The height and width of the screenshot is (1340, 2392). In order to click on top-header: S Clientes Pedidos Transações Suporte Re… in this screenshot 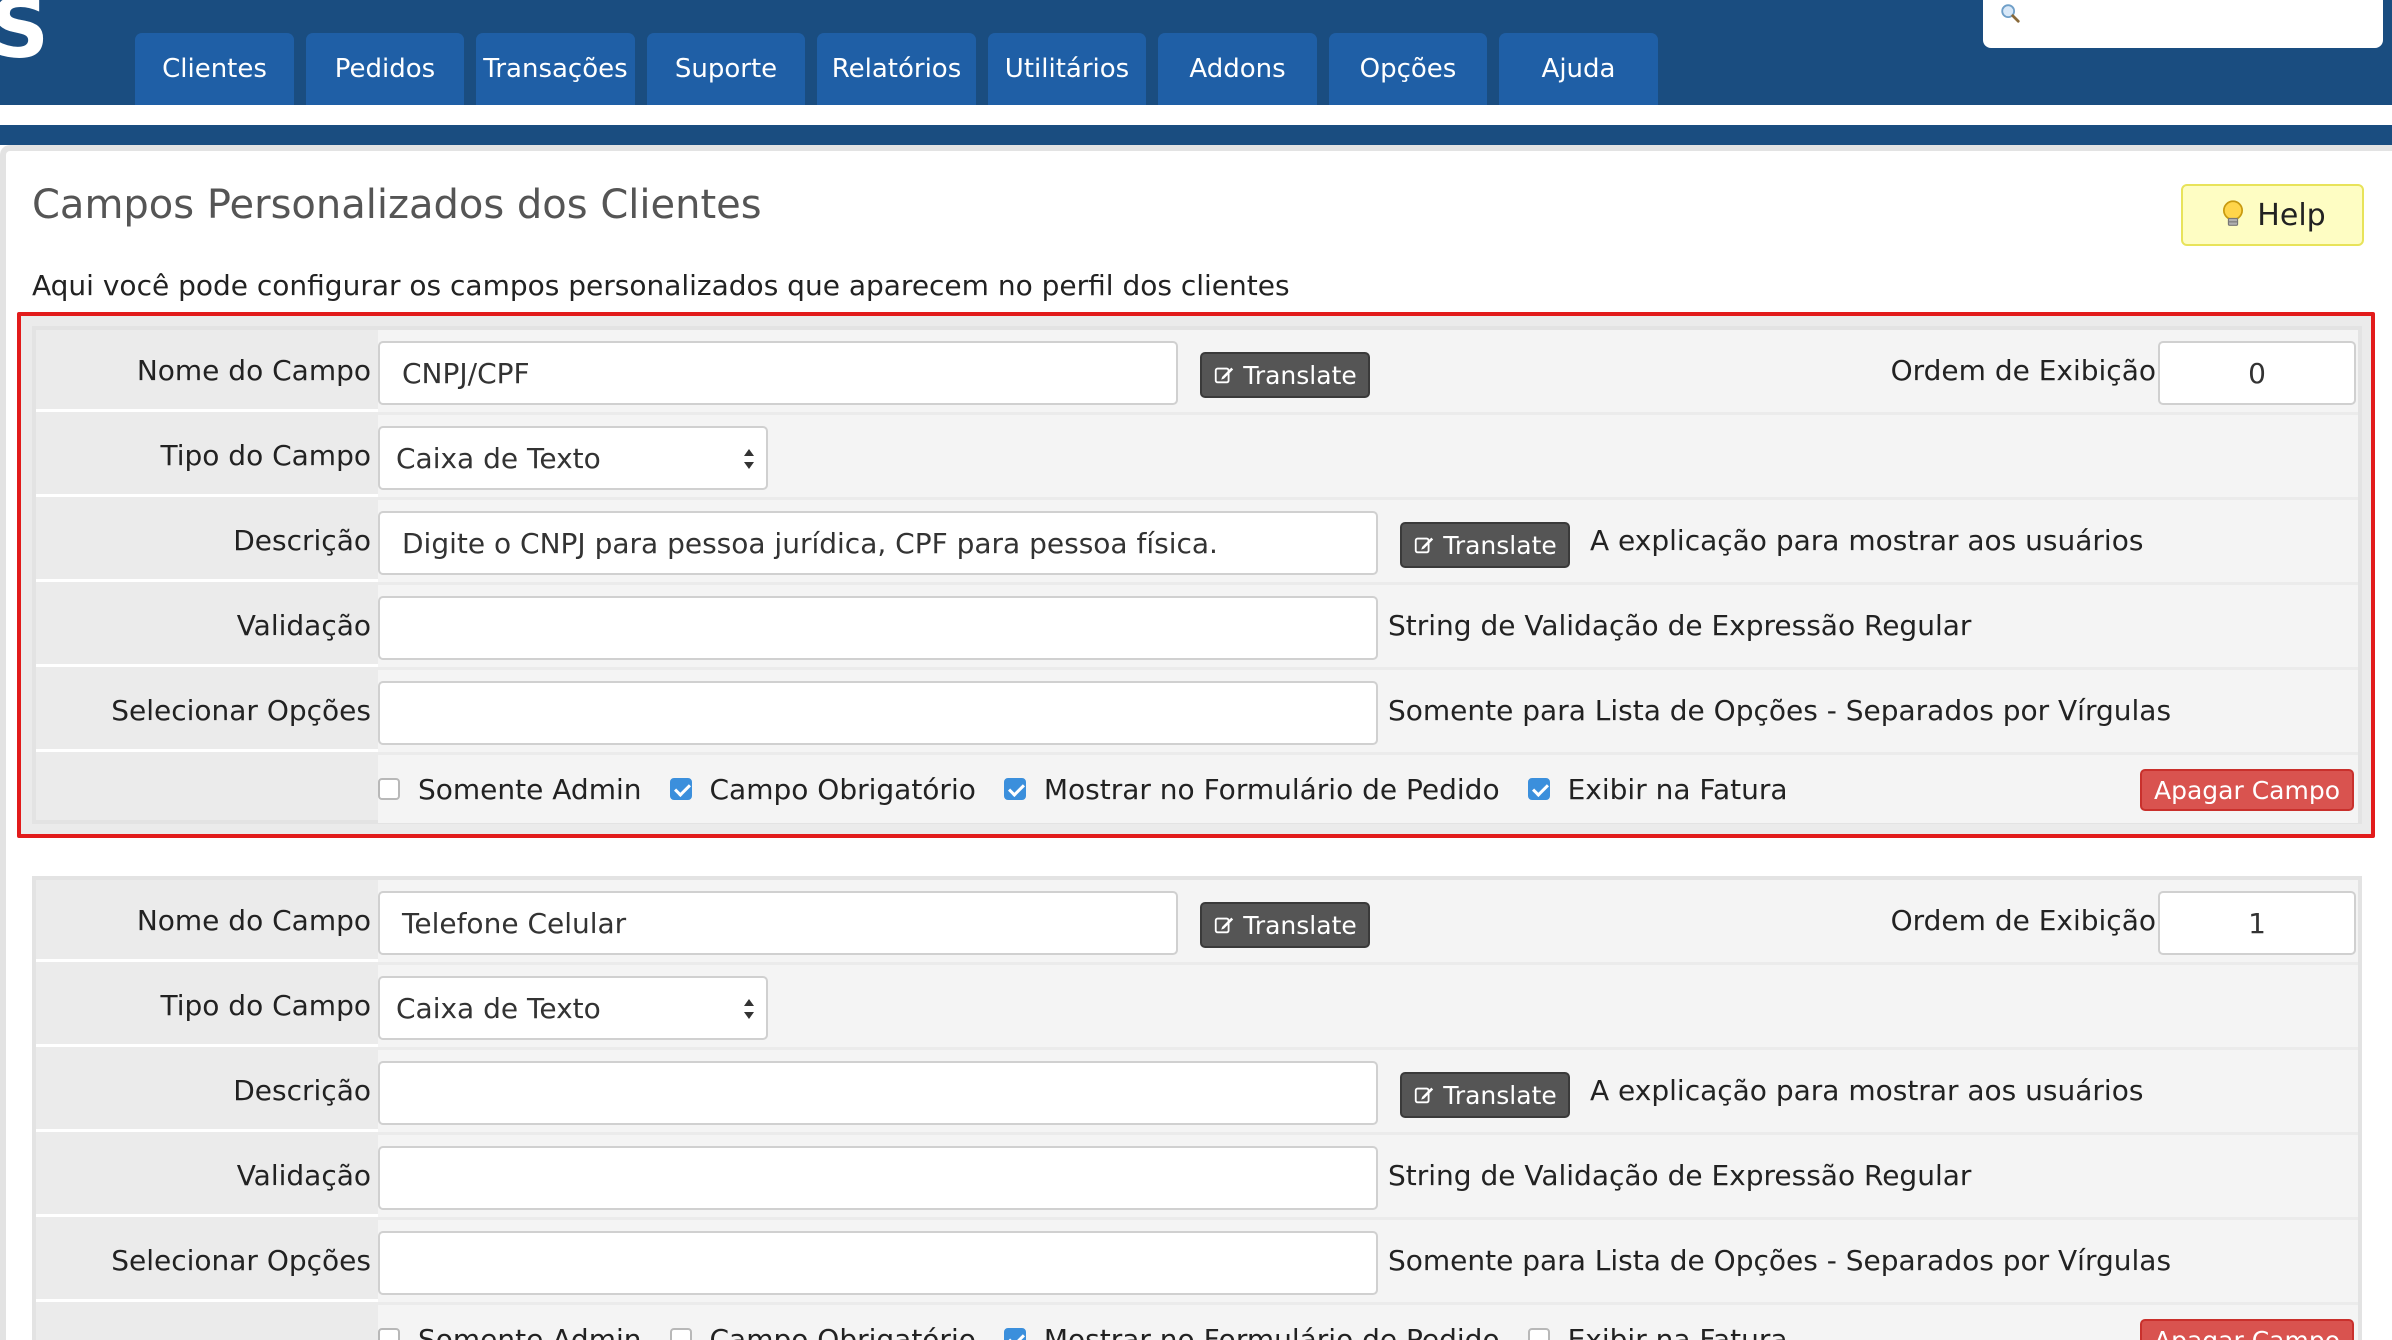, I will do `click(1196, 52)`.